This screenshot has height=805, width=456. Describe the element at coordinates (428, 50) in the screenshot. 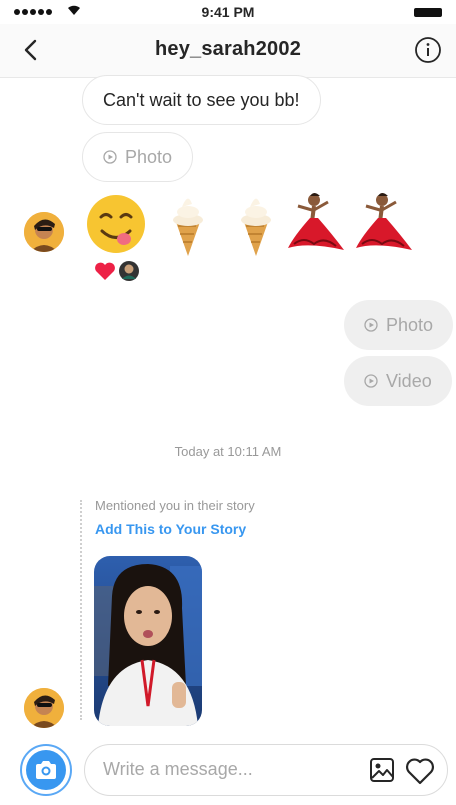

I see `info-icon` at that location.